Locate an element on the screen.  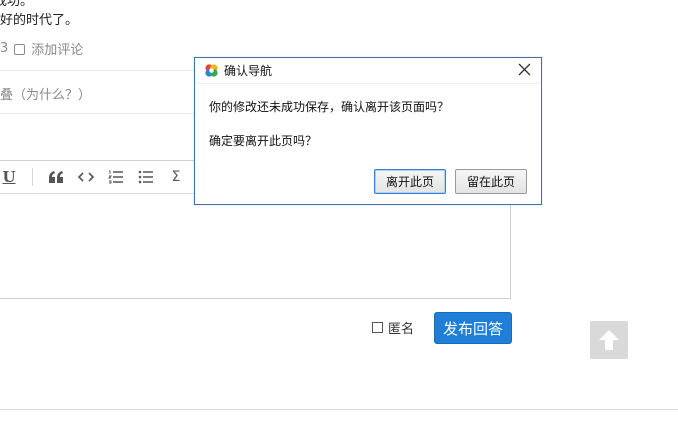
dialog-message: 你的修改还未成功保存，确认离开该页面吗？ is located at coordinates (329, 107).